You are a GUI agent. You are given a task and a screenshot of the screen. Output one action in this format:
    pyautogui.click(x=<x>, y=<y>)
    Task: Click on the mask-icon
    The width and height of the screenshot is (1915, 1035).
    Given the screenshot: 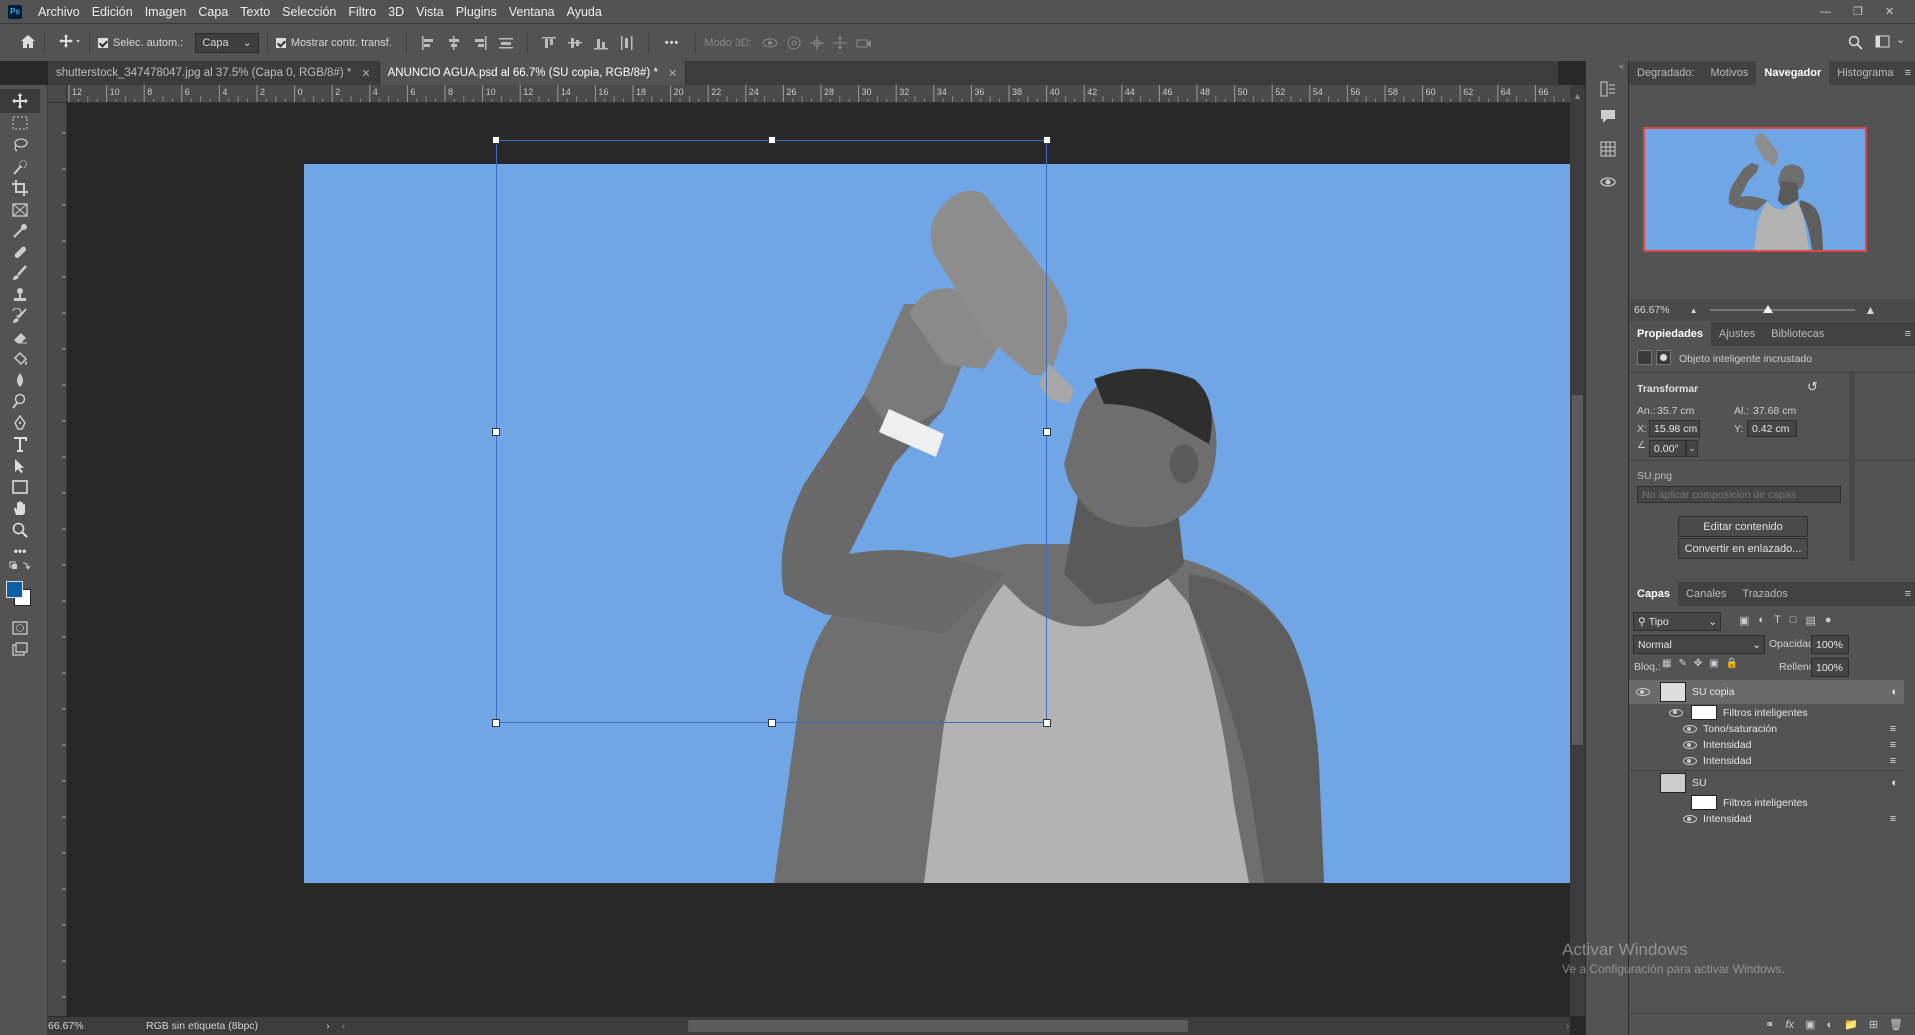 What is the action you would take?
    pyautogui.click(x=1663, y=357)
    